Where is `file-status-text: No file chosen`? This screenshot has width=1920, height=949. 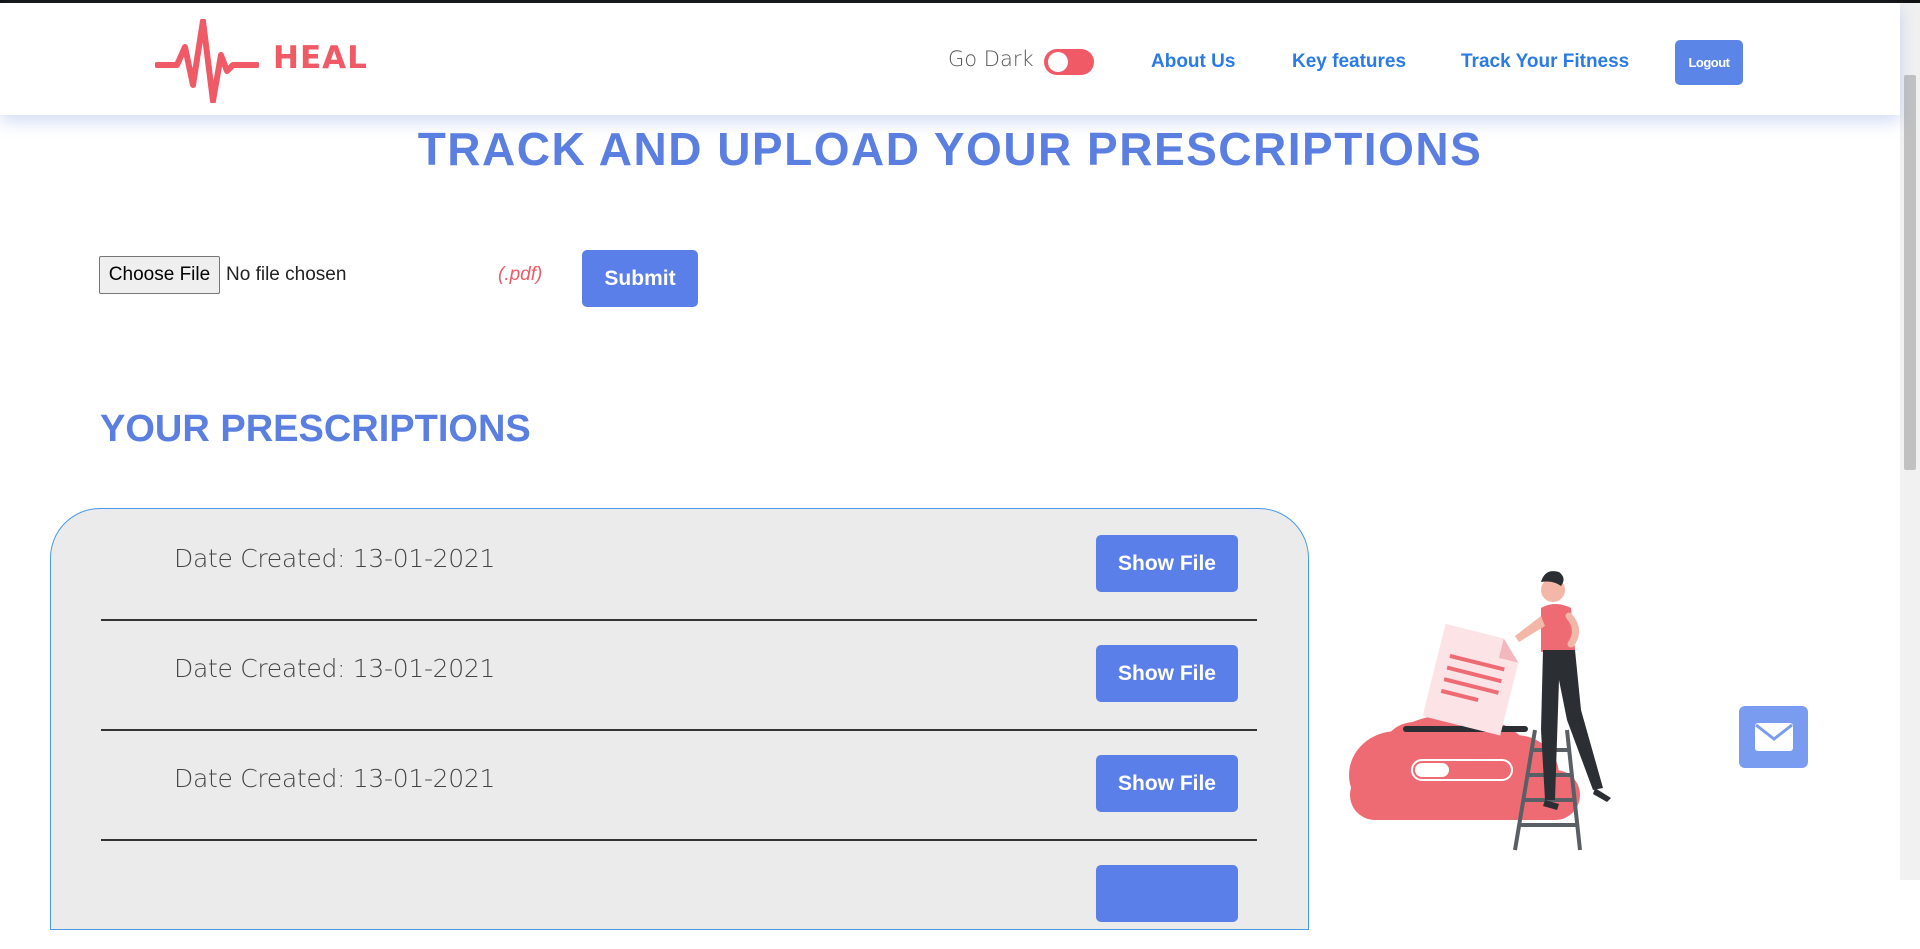 file-status-text: No file chosen is located at coordinates (286, 274).